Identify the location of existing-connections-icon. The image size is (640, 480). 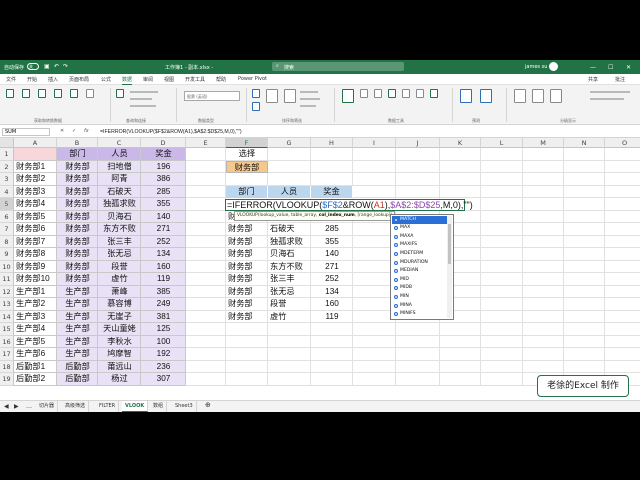
(90, 93).